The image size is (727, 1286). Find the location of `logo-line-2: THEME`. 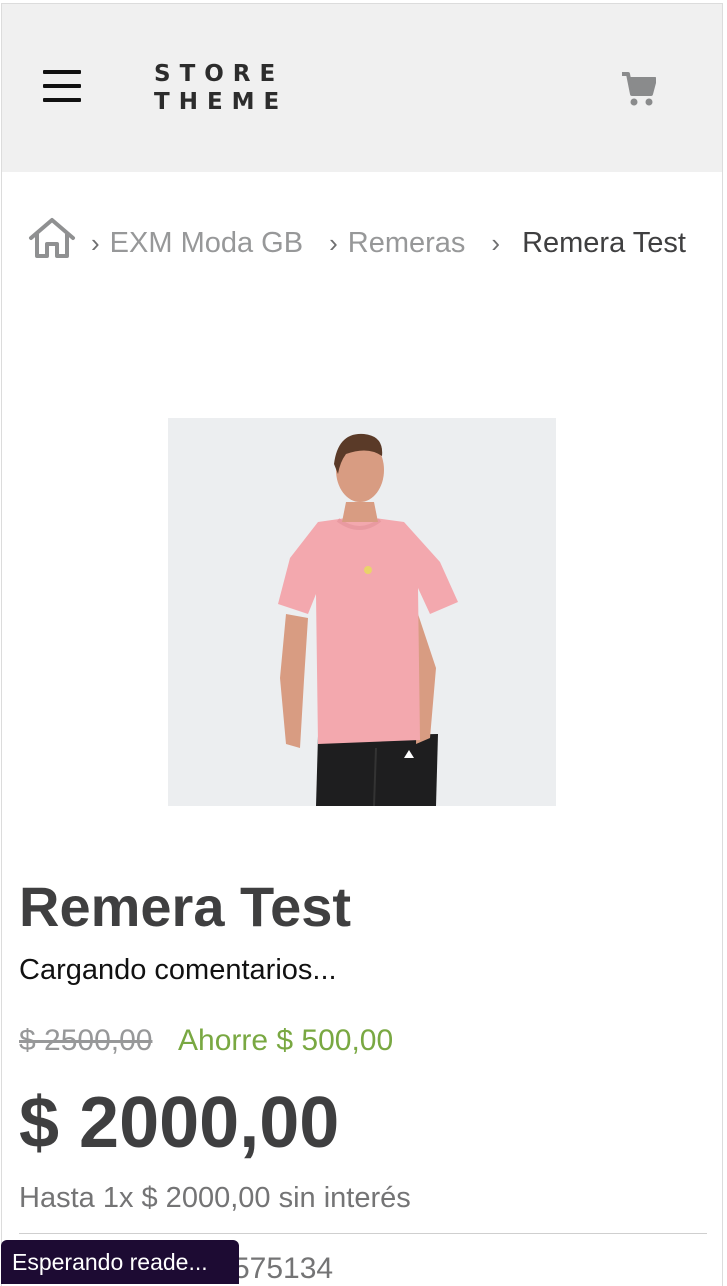

logo-line-2: THEME is located at coordinates (221, 102).